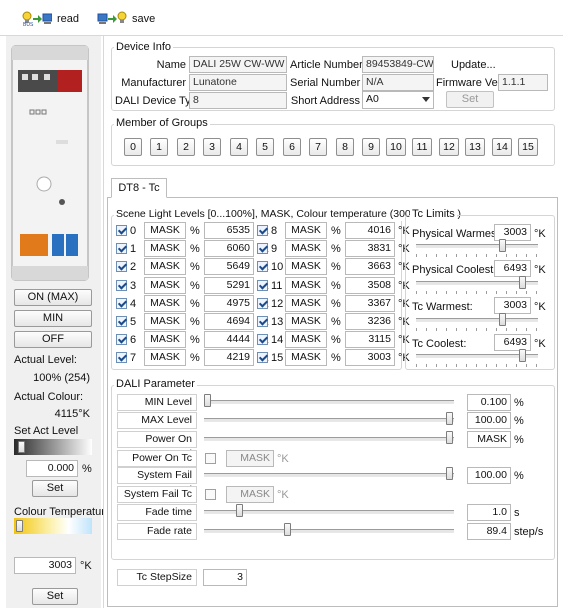 The image size is (563, 610). Describe the element at coordinates (489, 512) in the screenshot. I see `fade-time-input: 1.0` at that location.